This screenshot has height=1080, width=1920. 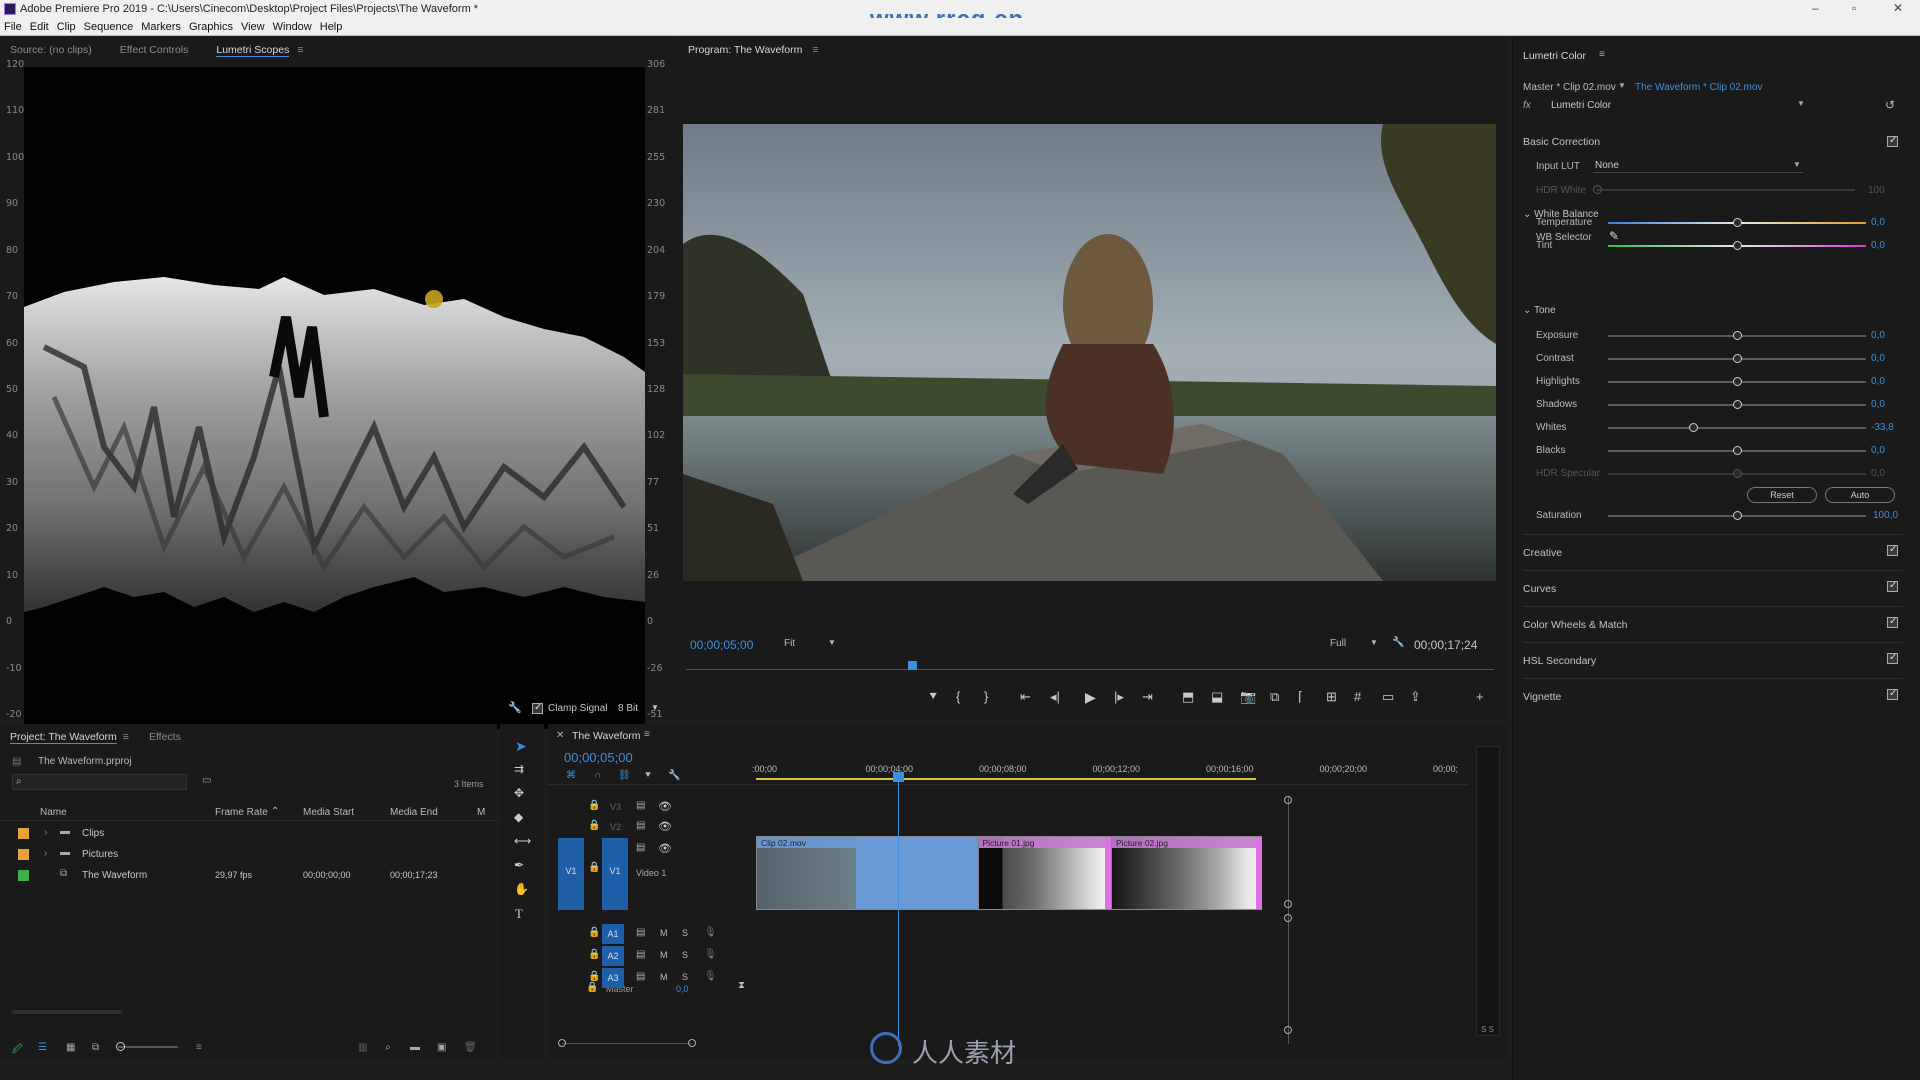 I want to click on playhead-handle, so click(x=898, y=777).